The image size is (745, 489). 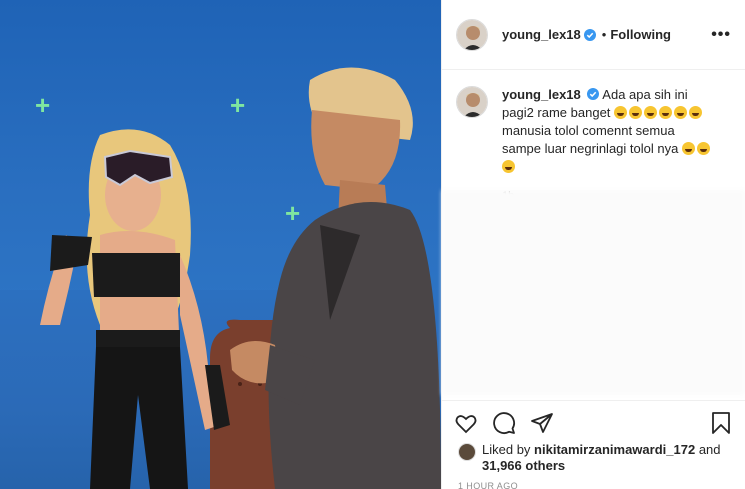 What do you see at coordinates (472, 102) in the screenshot?
I see `caption-avatar` at bounding box center [472, 102].